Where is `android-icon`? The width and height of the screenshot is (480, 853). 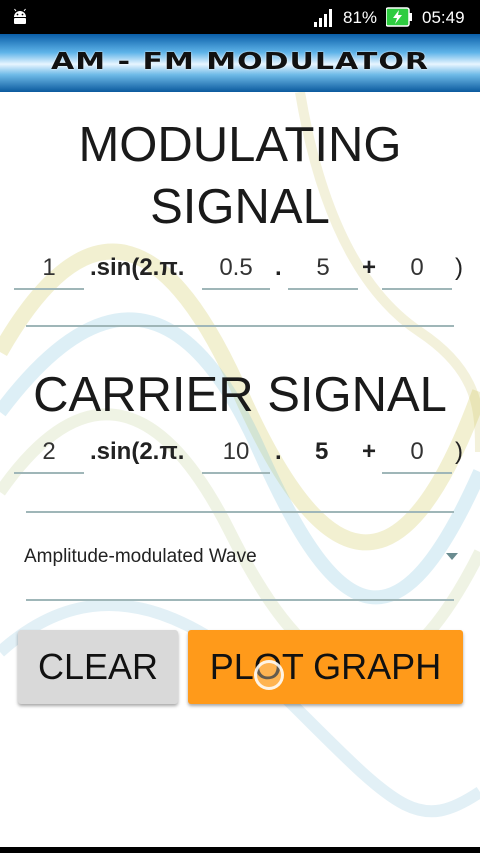
android-icon is located at coordinates (20, 16).